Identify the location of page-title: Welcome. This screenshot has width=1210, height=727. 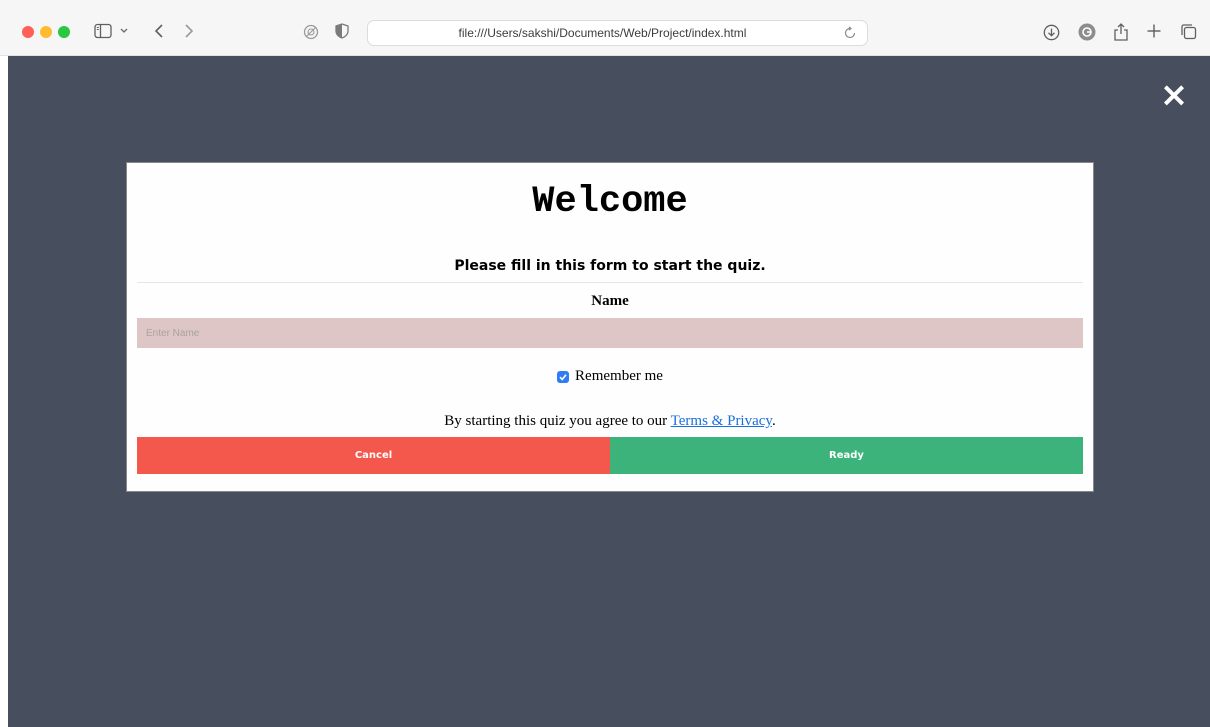
(610, 202).